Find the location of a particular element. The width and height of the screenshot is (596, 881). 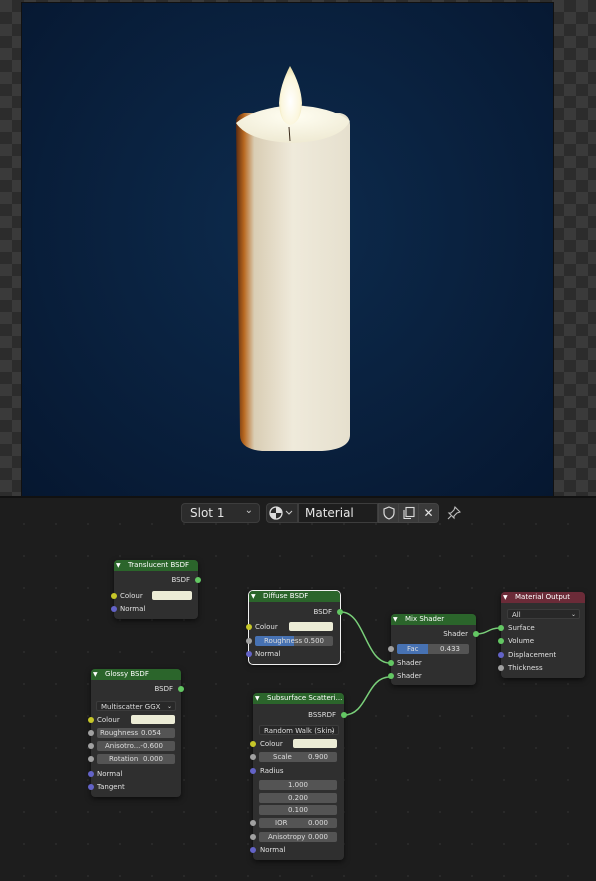

field-label: Roughness is located at coordinates (119, 733).